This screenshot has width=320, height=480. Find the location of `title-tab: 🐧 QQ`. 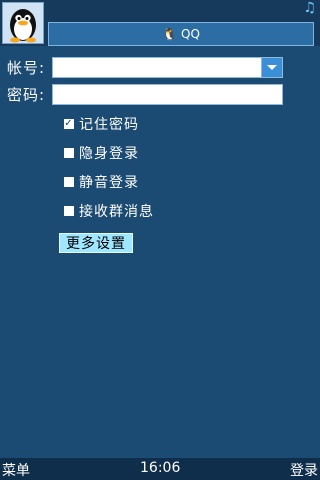

title-tab: 🐧 QQ is located at coordinates (181, 34).